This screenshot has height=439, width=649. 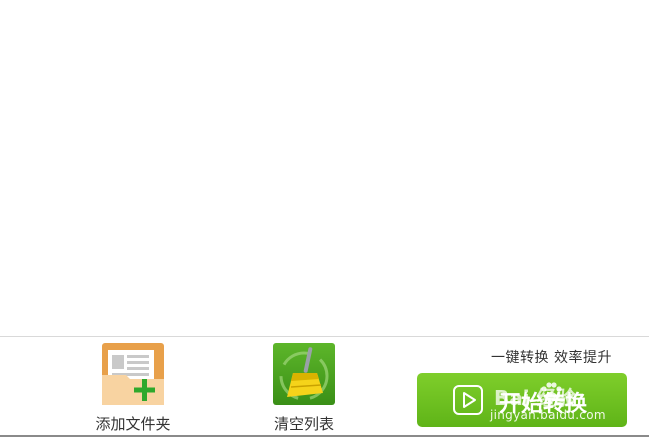 I want to click on bottom-border, so click(x=324, y=436).